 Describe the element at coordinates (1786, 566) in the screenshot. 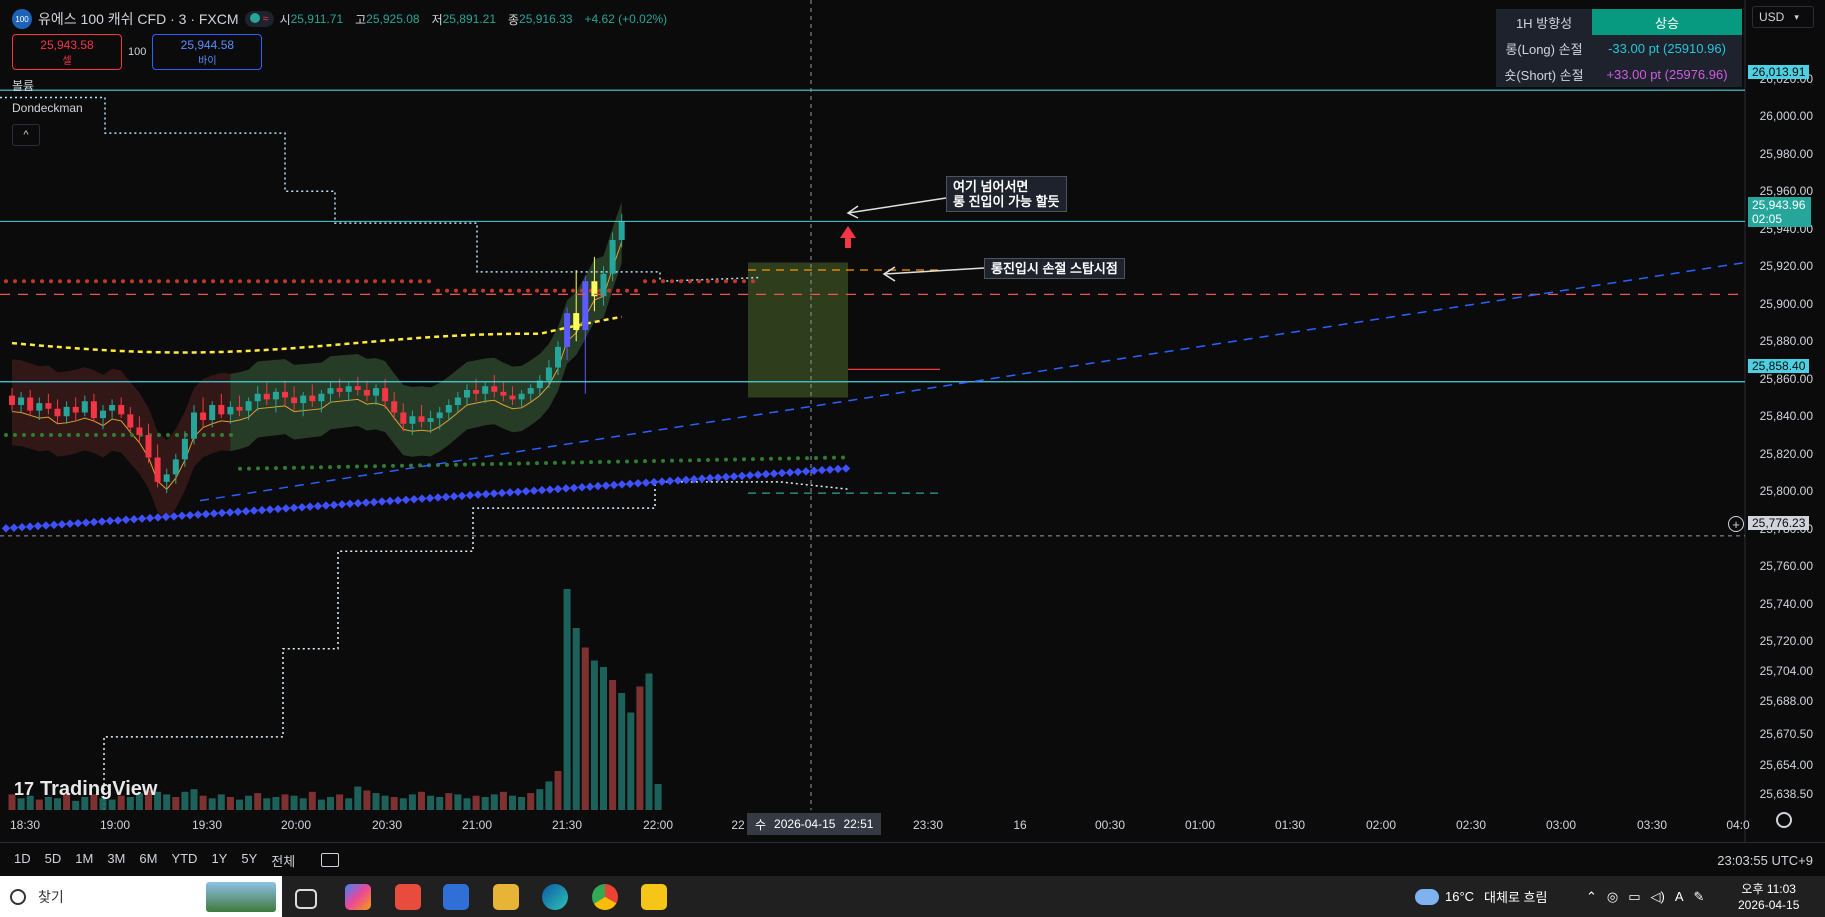

I see `price-tick-label: 25,760.00` at that location.